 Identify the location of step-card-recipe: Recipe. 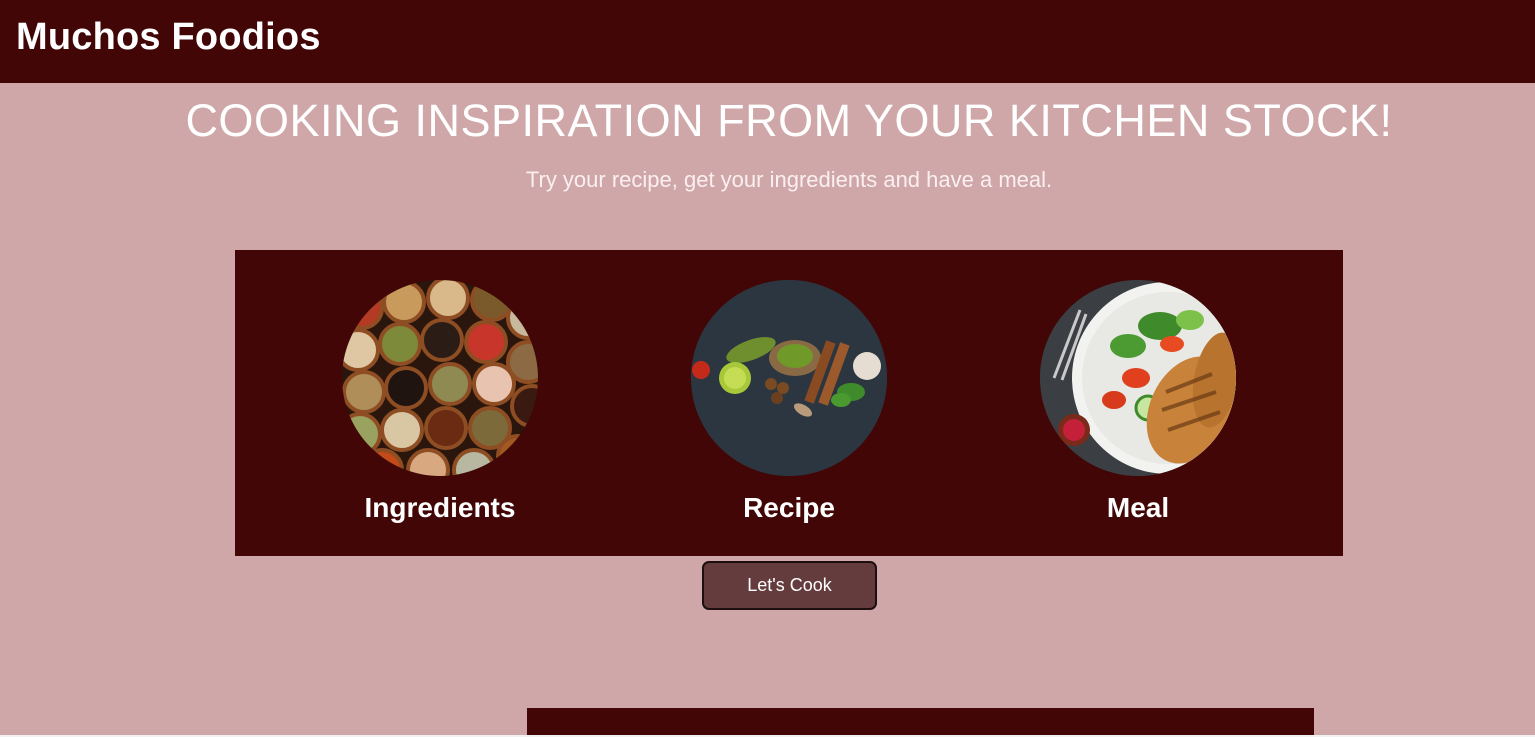
(789, 402).